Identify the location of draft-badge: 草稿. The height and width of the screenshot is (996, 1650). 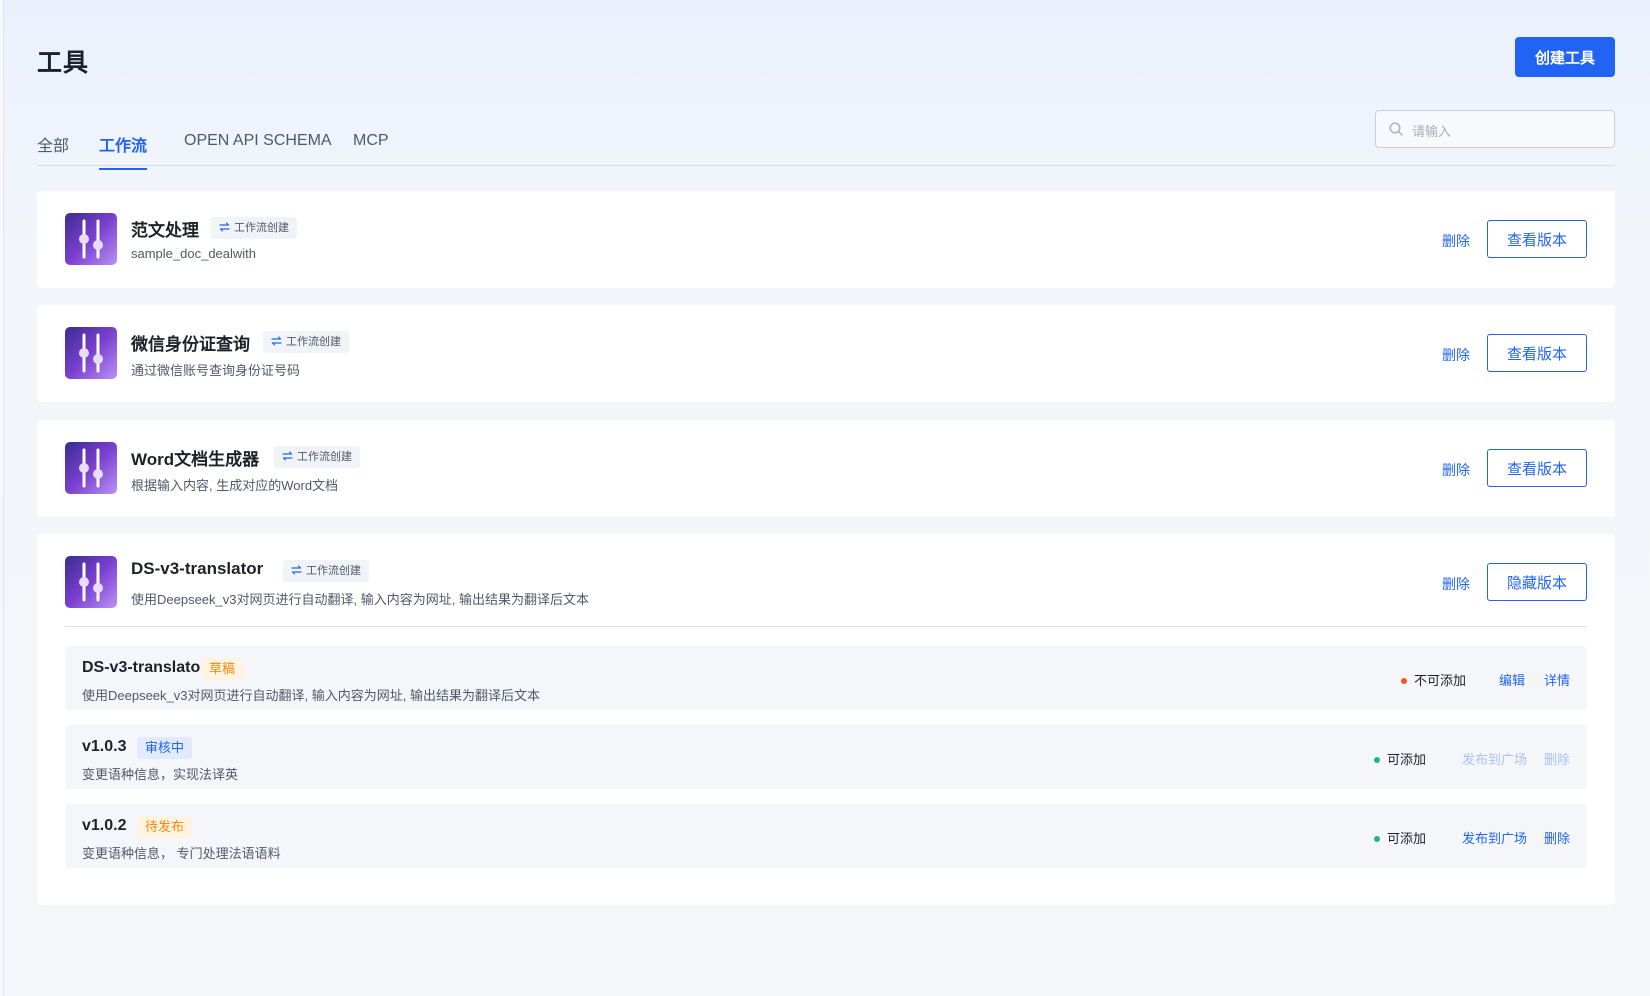
(222, 669).